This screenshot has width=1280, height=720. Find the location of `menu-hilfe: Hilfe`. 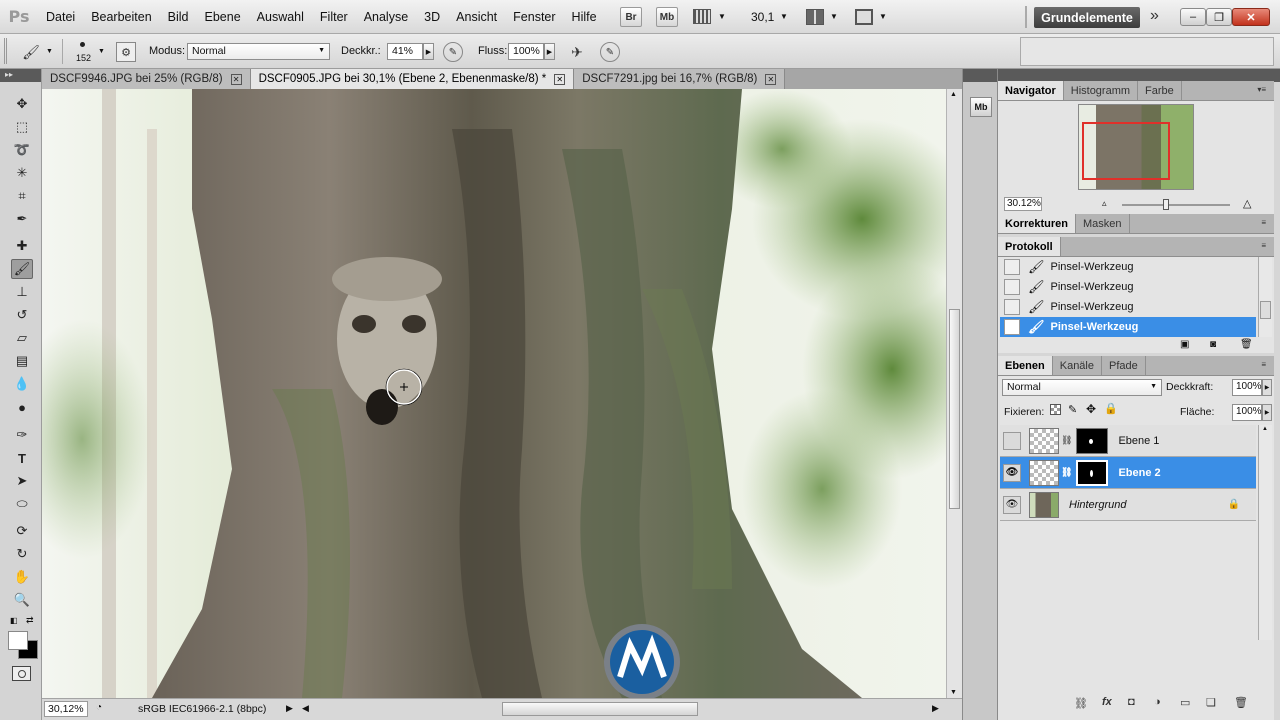

menu-hilfe: Hilfe is located at coordinates (584, 17).